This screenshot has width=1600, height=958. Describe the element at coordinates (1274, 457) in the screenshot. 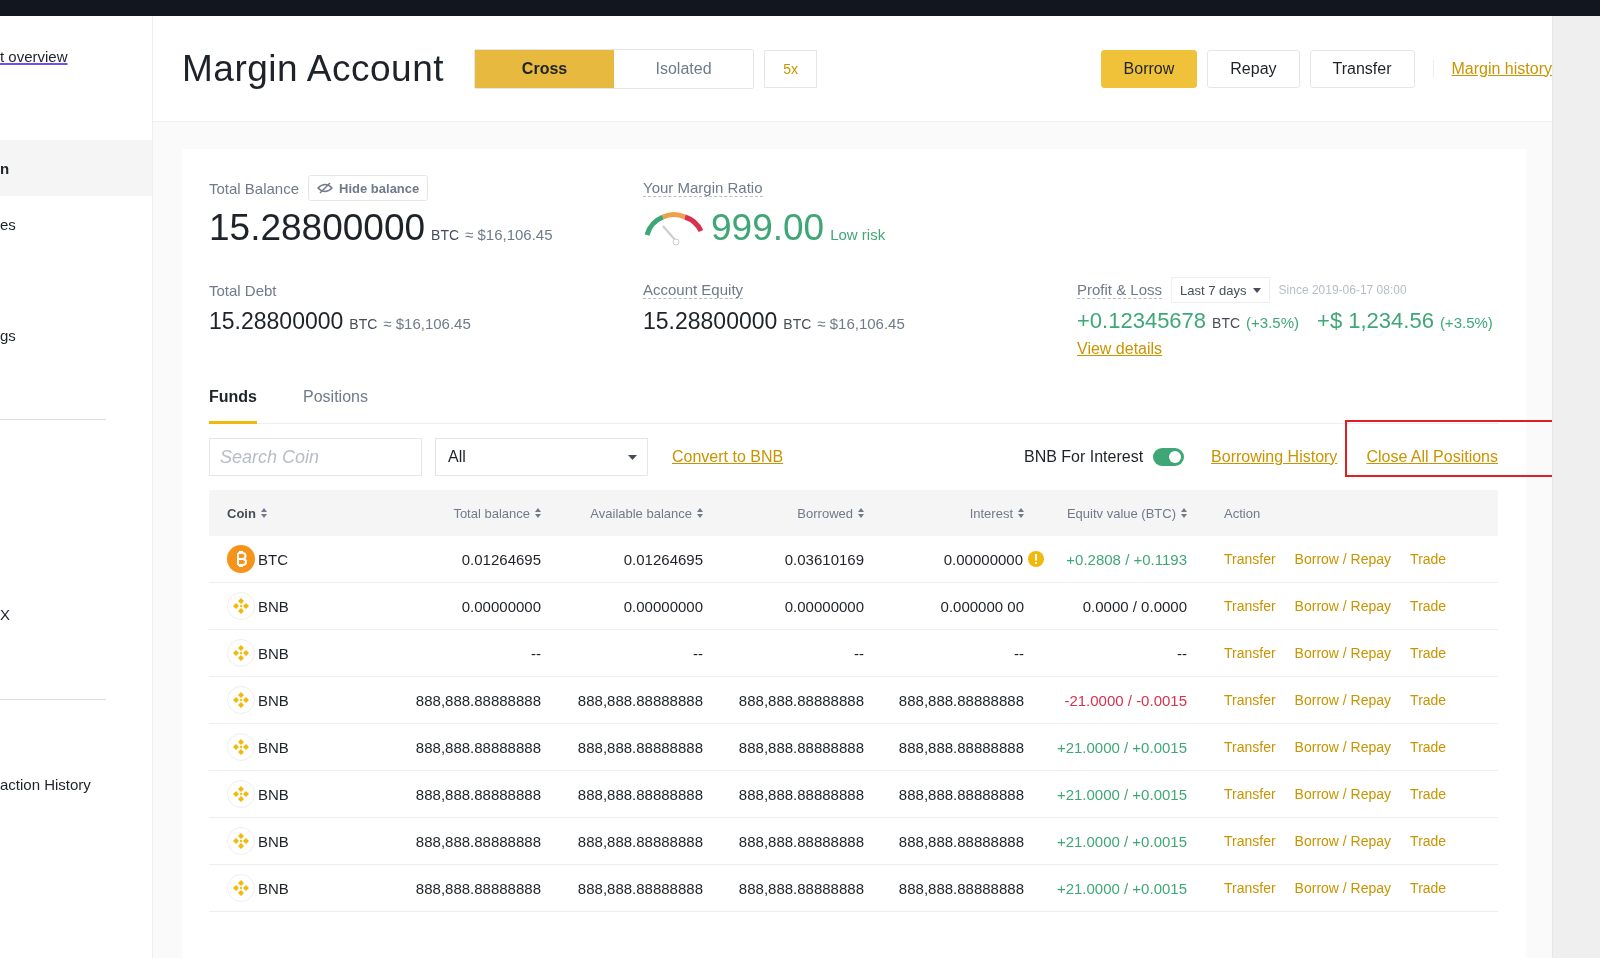

I see `borrowing-history-link: Borrowing History` at that location.